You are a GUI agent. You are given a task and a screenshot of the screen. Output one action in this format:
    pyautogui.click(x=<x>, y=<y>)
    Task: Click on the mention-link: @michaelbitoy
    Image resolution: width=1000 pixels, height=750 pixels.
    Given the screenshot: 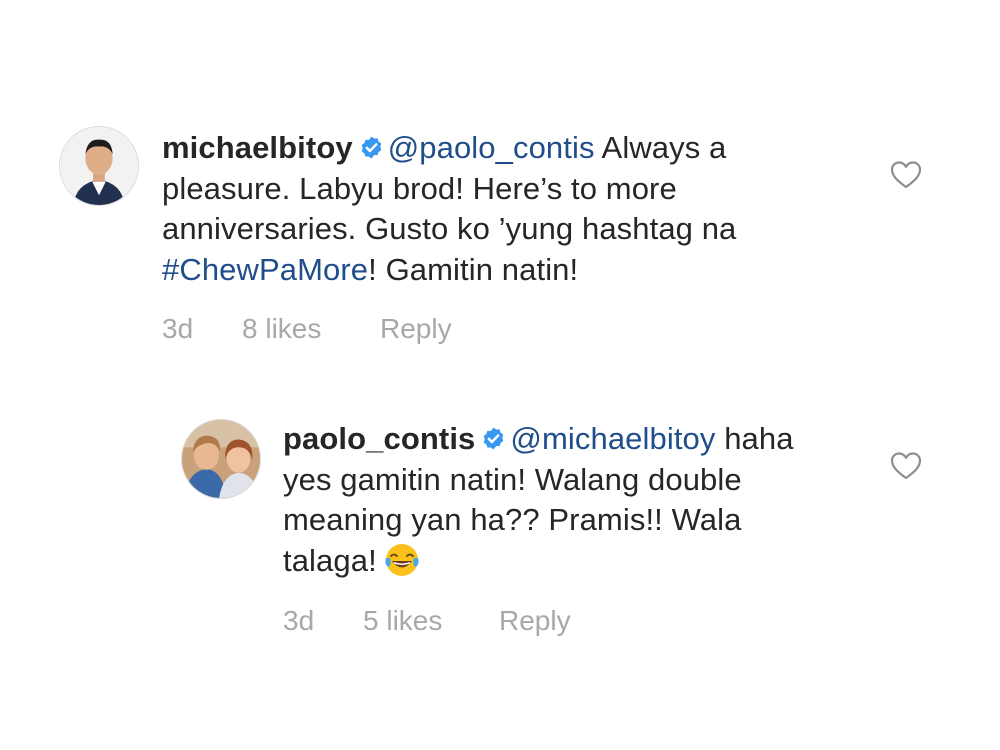 What is the action you would take?
    pyautogui.click(x=612, y=438)
    